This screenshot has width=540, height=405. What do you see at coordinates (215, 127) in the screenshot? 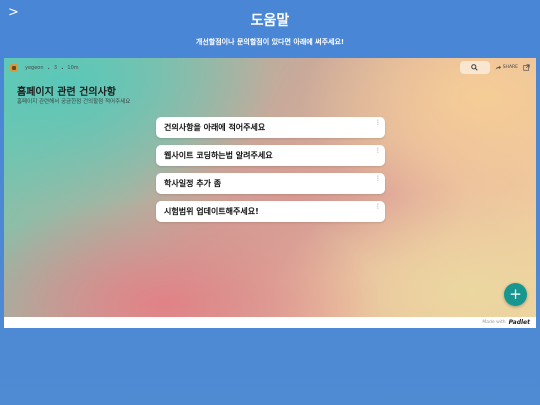
I see `post-text: 건의사항을 아래에 적어주세요` at bounding box center [215, 127].